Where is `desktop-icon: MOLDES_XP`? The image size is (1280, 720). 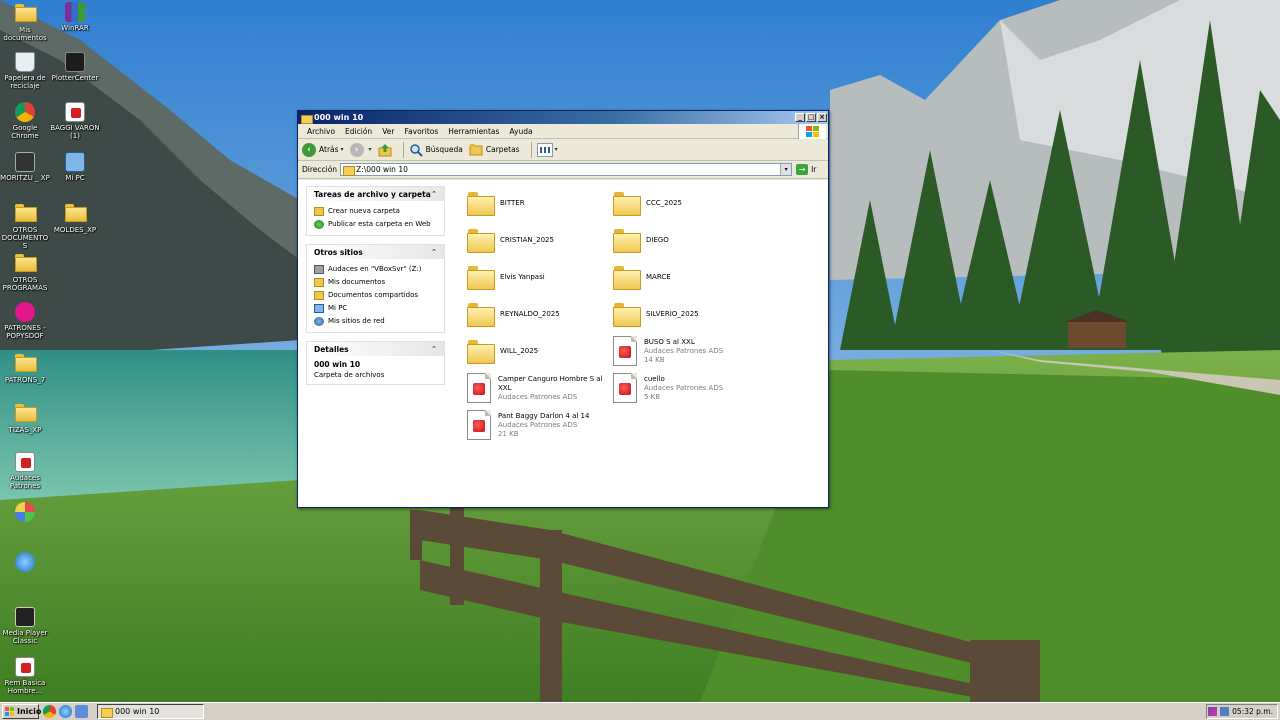
desktop-icon: MOLDES_XP is located at coordinates (75, 218).